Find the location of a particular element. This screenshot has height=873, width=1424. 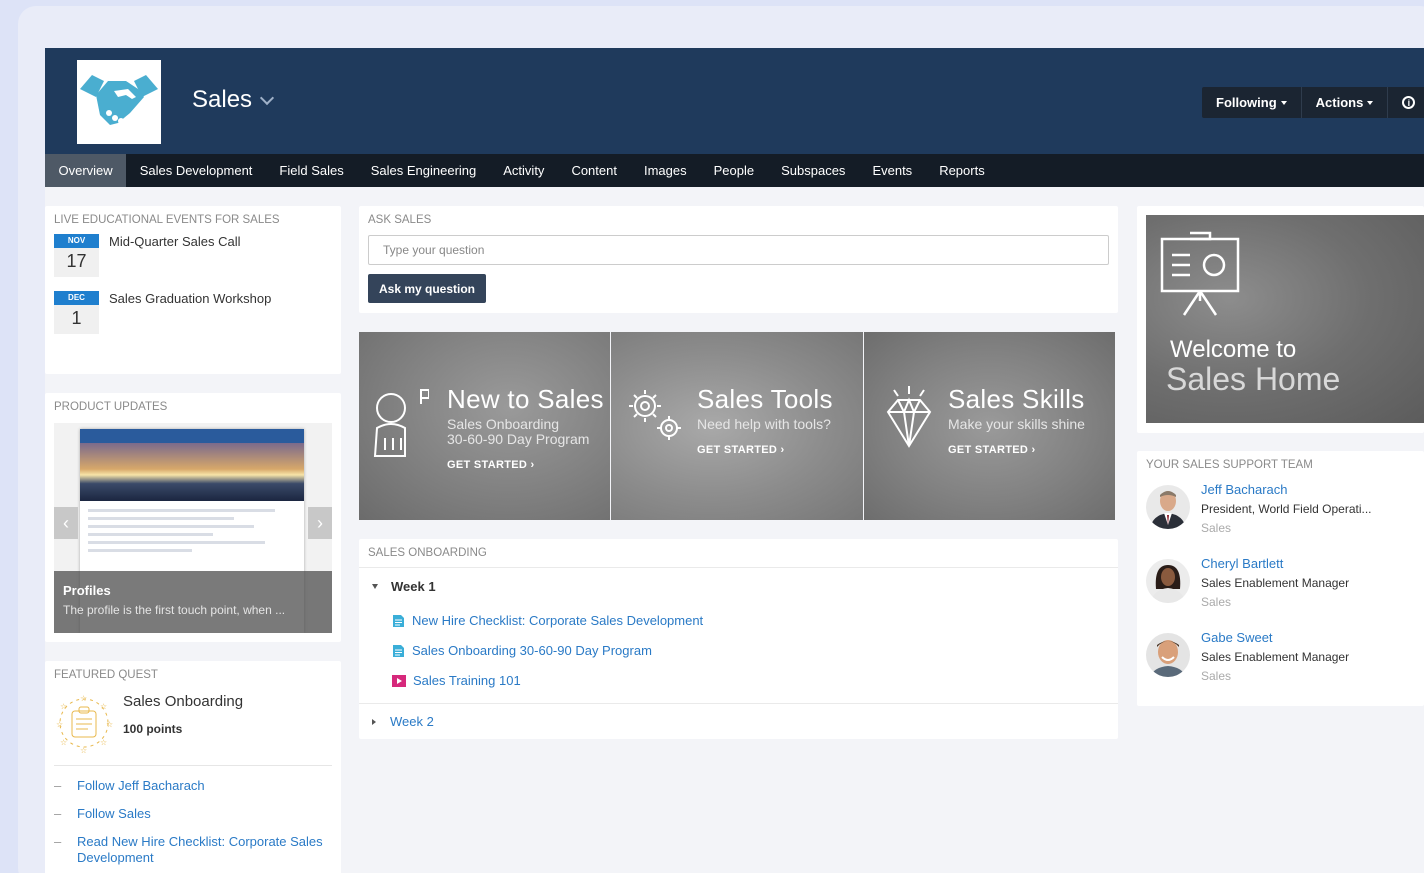

tile-title: Sales Tools is located at coordinates (765, 399).